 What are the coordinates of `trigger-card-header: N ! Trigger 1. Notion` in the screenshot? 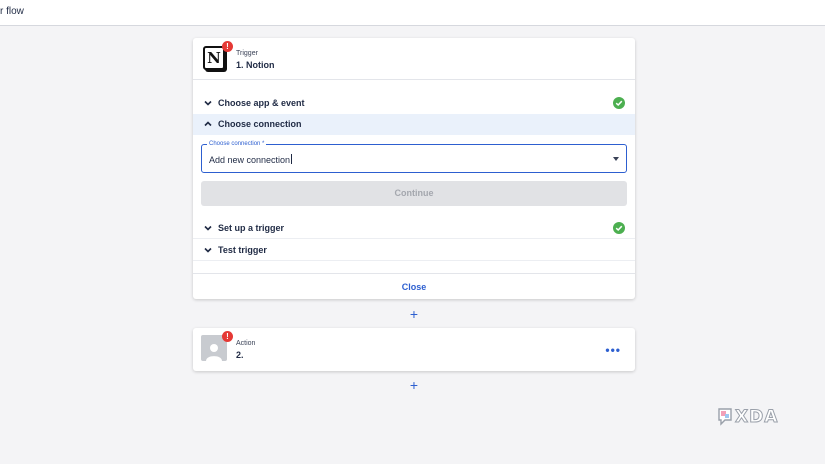 It's located at (414, 59).